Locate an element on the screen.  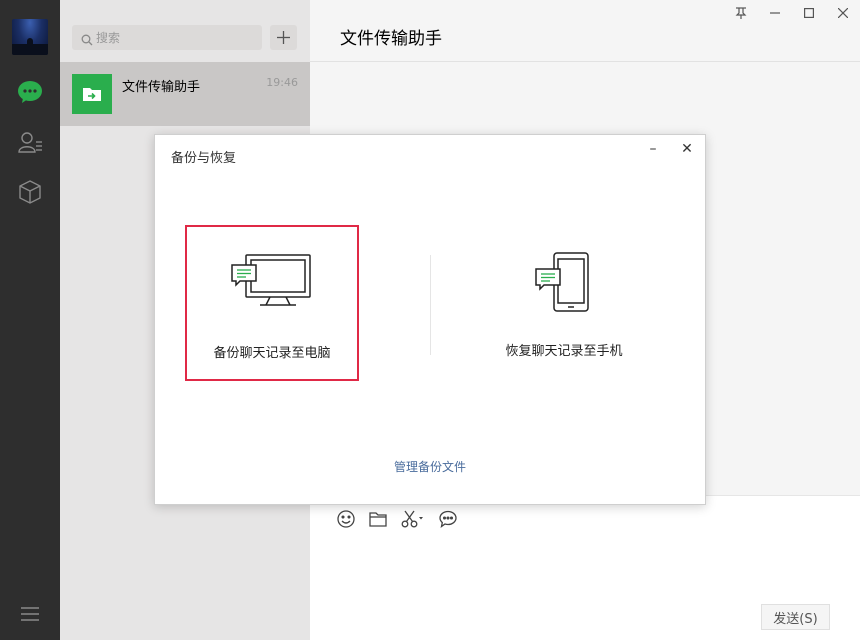
file-transfer-icon is located at coordinates (92, 94).